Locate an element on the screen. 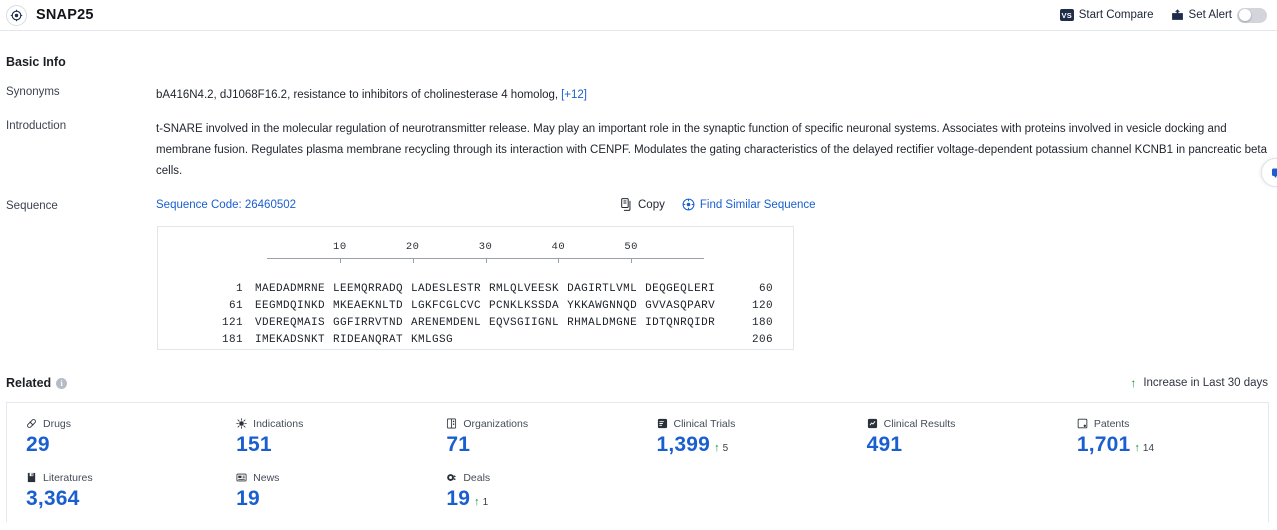 The height and width of the screenshot is (530, 1277). stat-card-patents: Patents 1,701 ↑ 14 is located at coordinates (1163, 437).